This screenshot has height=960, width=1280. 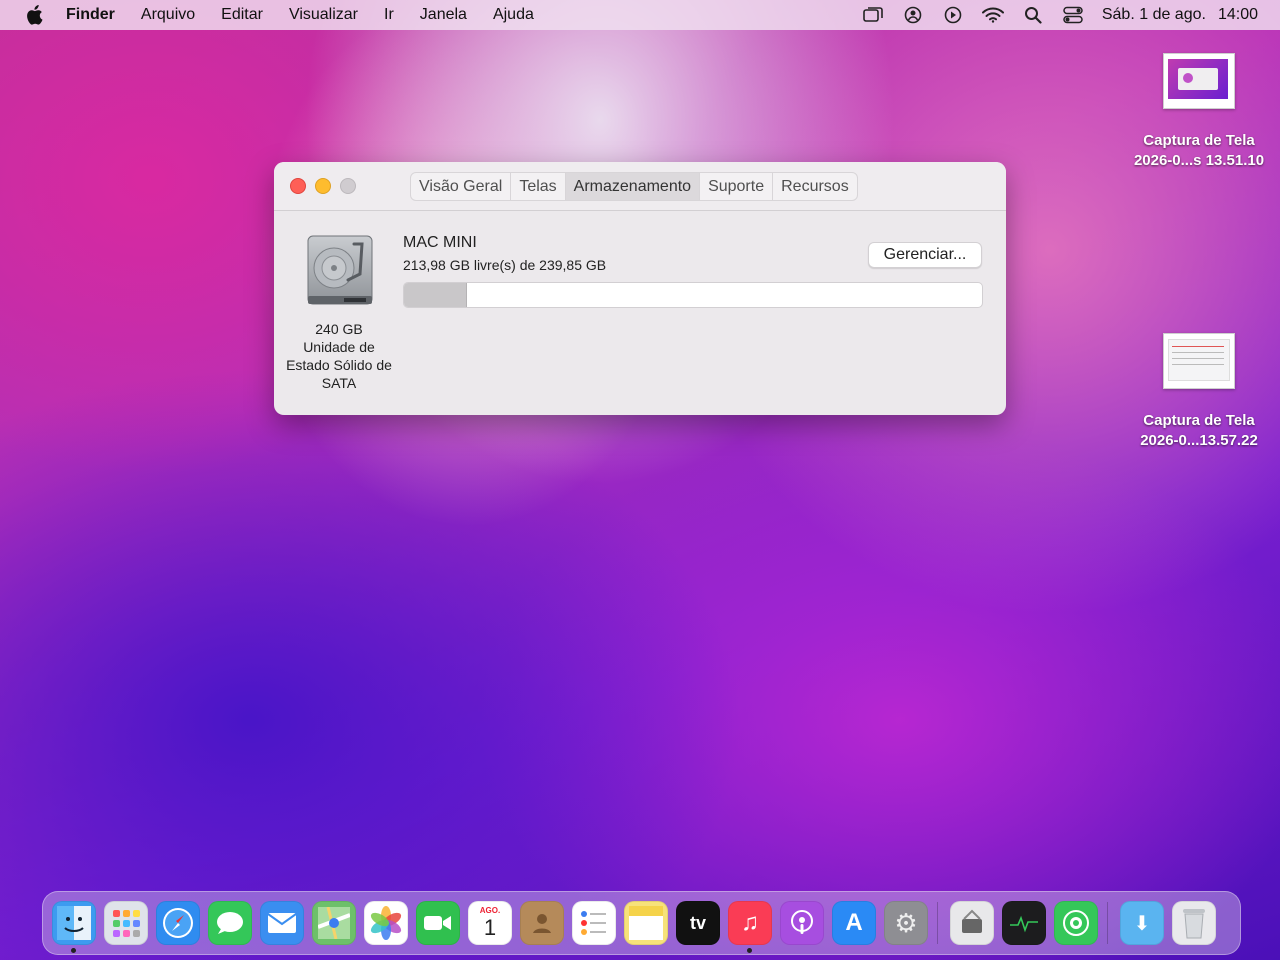 What do you see at coordinates (461, 186) in the screenshot?
I see `tab-visao-geral: Visão Geral` at bounding box center [461, 186].